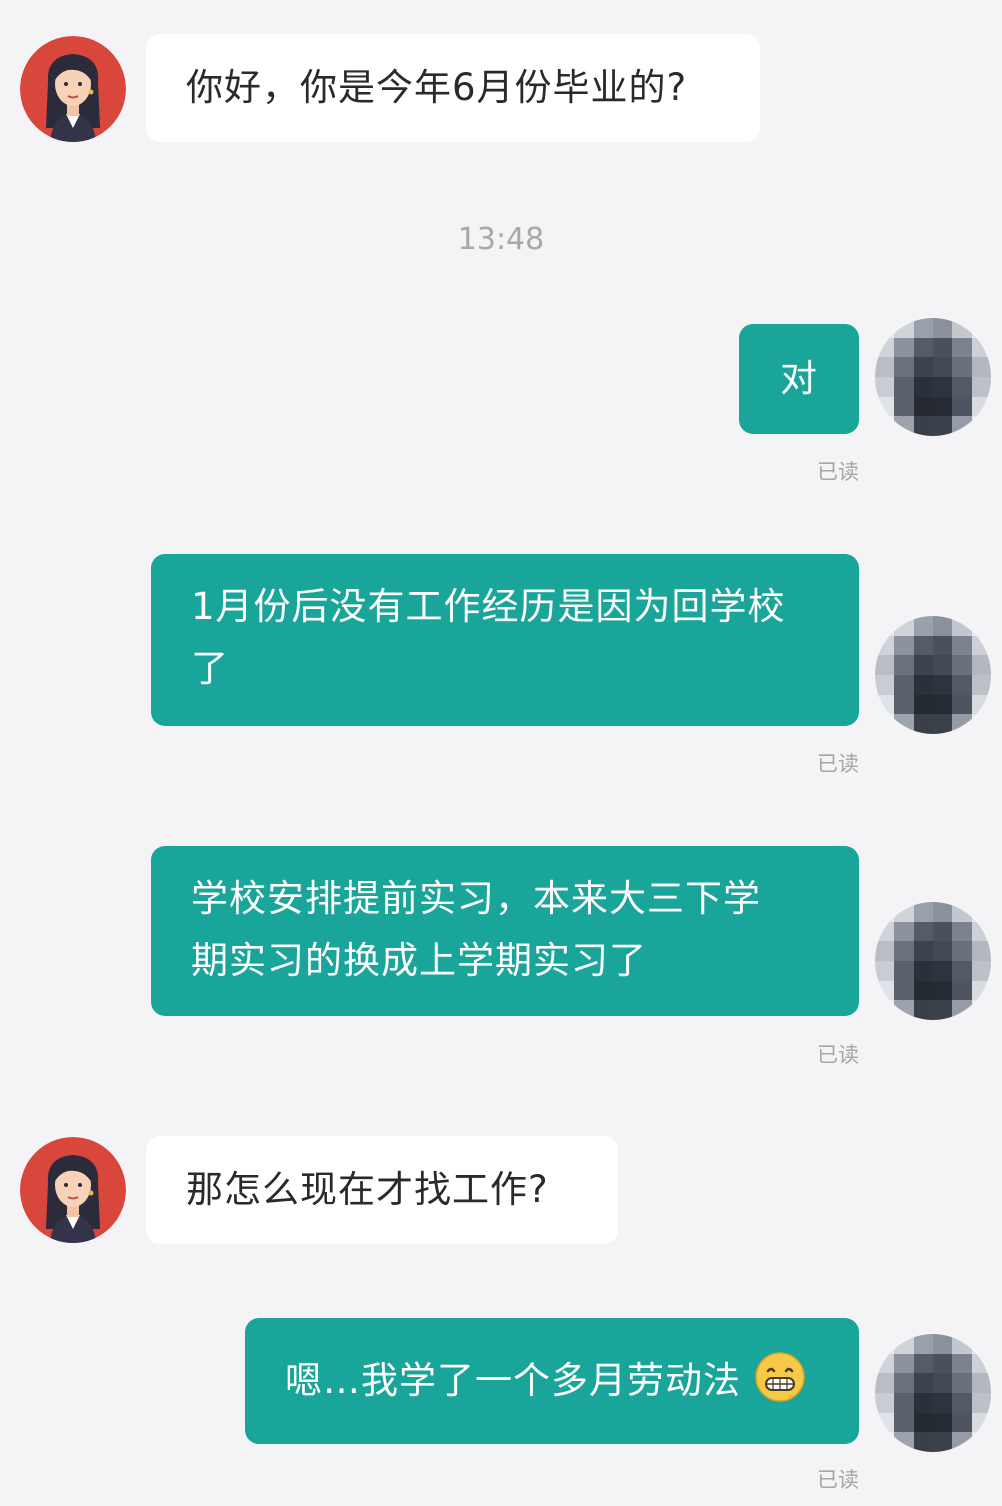 This screenshot has width=1002, height=1506. I want to click on message-bubble-outgoing: 学校安排提前实习，本来大三下学 期实习的换成上学期实习了, so click(505, 931).